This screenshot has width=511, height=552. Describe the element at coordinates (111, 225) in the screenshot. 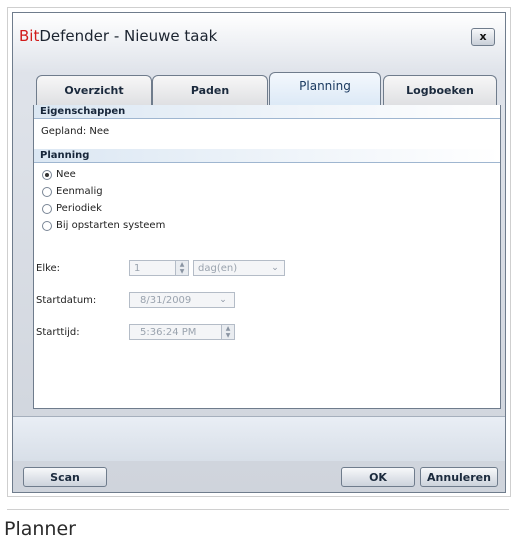

I see `radio-label-bij-opstarten: Bij opstarten systeem` at that location.